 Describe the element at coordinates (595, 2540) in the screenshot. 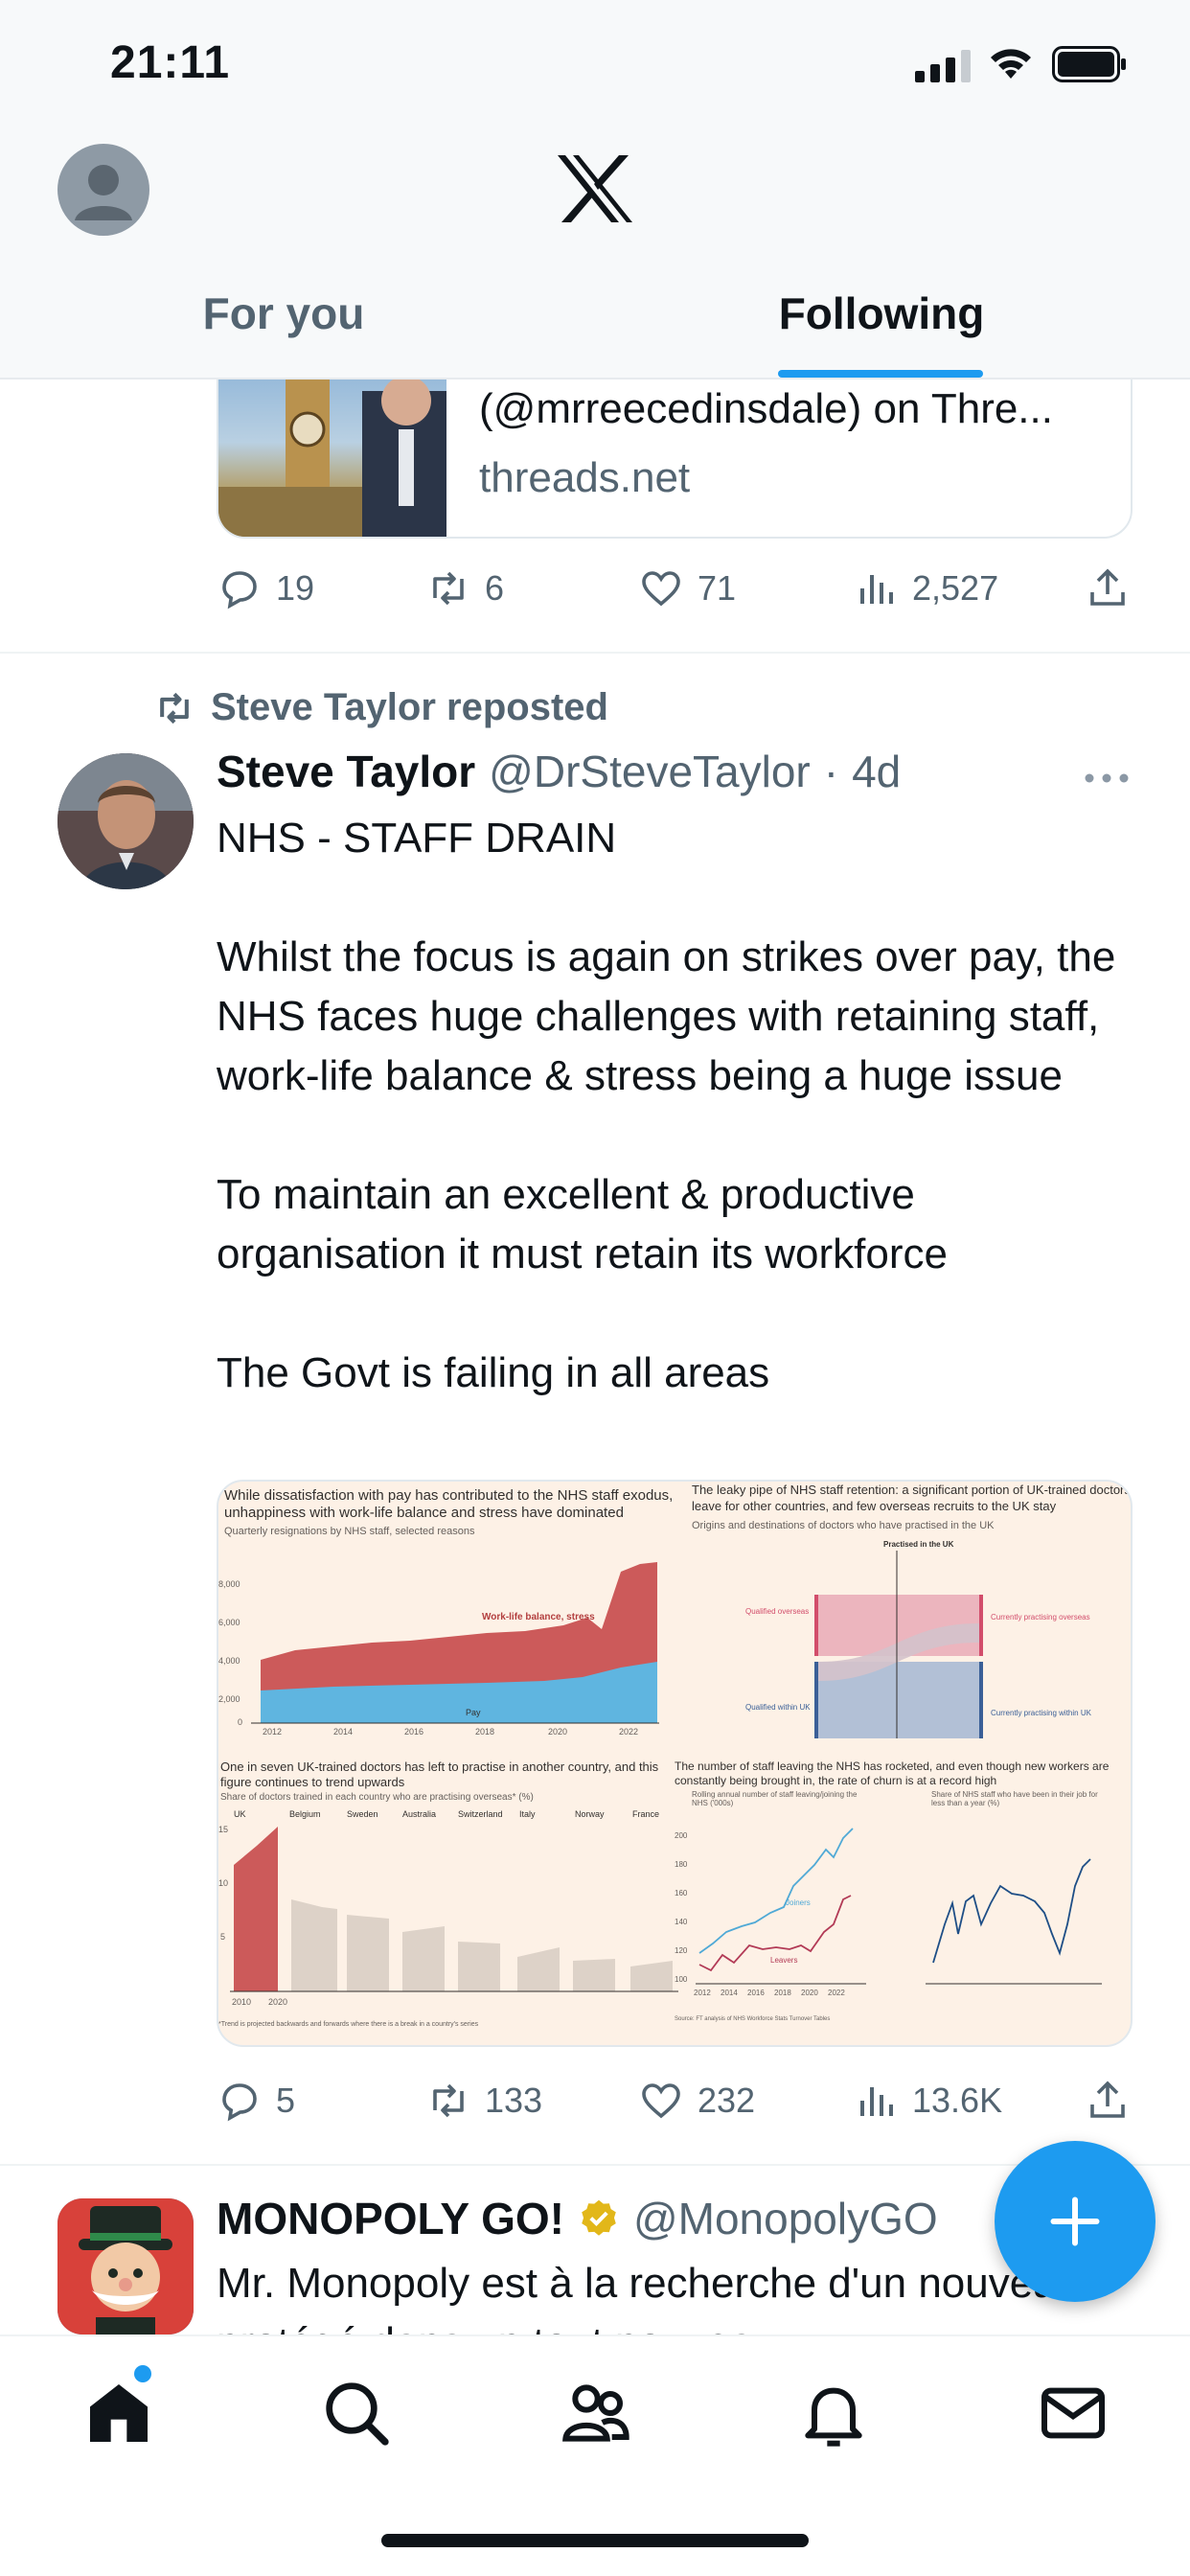

I see `home-indicator` at that location.